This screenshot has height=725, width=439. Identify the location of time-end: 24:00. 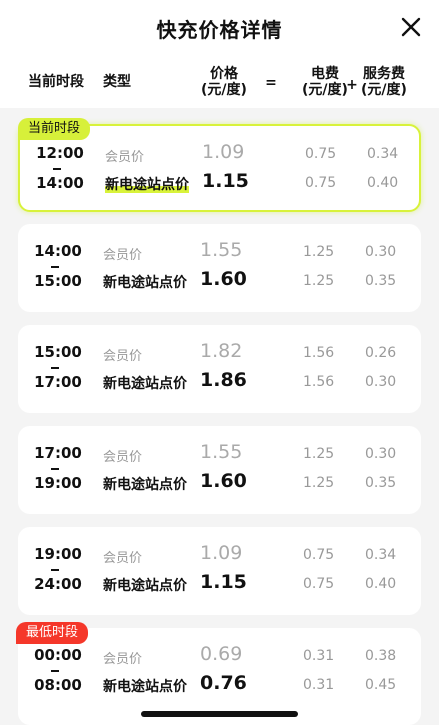
(58, 584).